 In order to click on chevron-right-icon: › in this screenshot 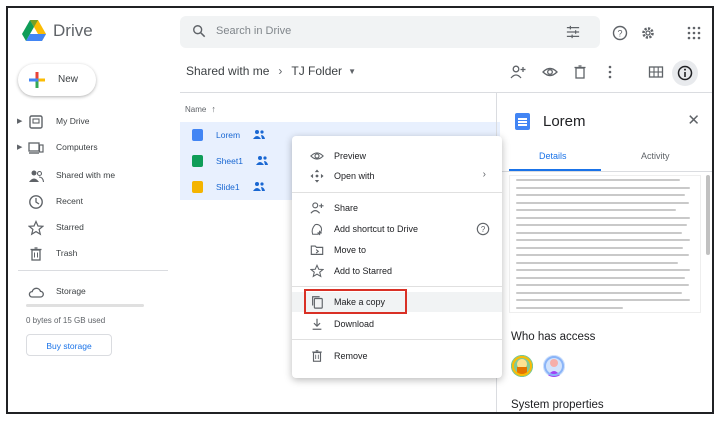, I will do `click(484, 174)`.